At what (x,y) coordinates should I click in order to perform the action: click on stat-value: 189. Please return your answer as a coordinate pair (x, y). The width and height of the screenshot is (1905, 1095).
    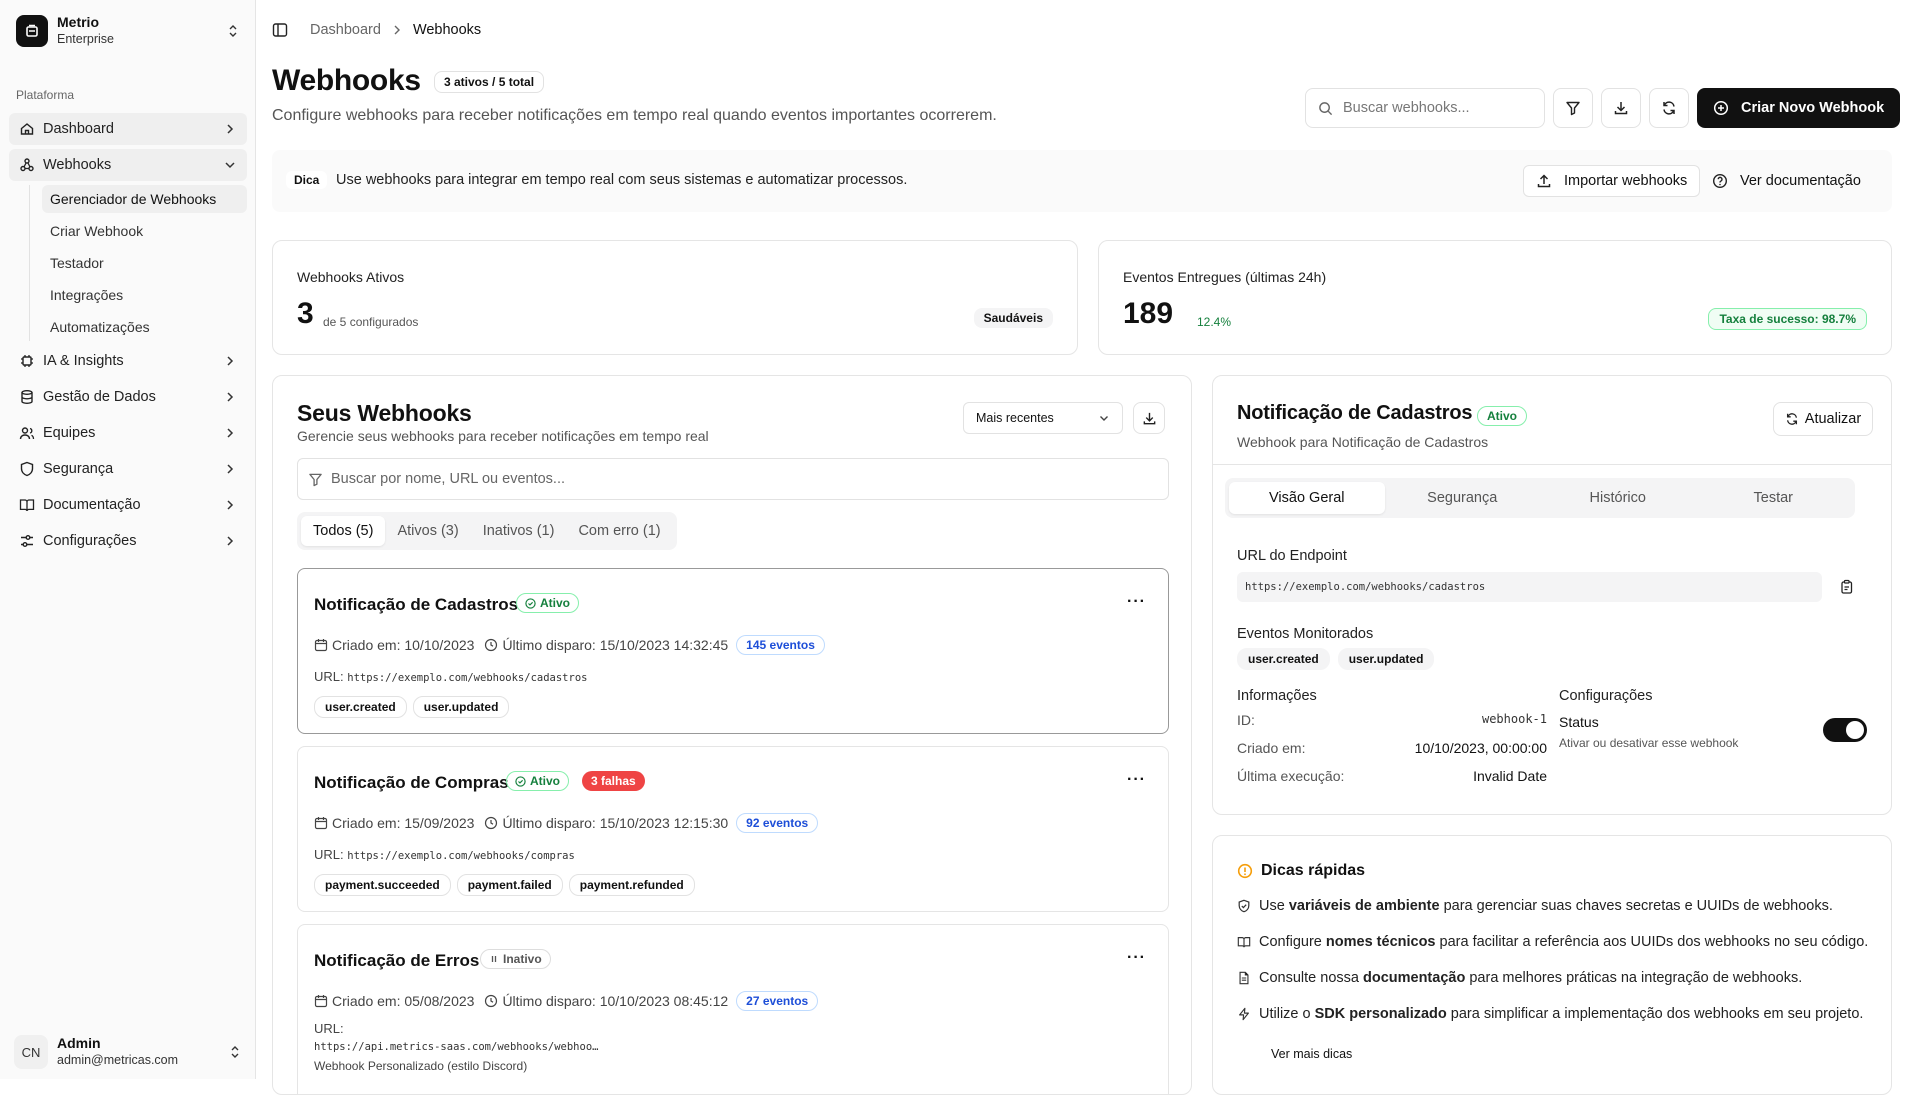
    Looking at the image, I should click on (1148, 313).